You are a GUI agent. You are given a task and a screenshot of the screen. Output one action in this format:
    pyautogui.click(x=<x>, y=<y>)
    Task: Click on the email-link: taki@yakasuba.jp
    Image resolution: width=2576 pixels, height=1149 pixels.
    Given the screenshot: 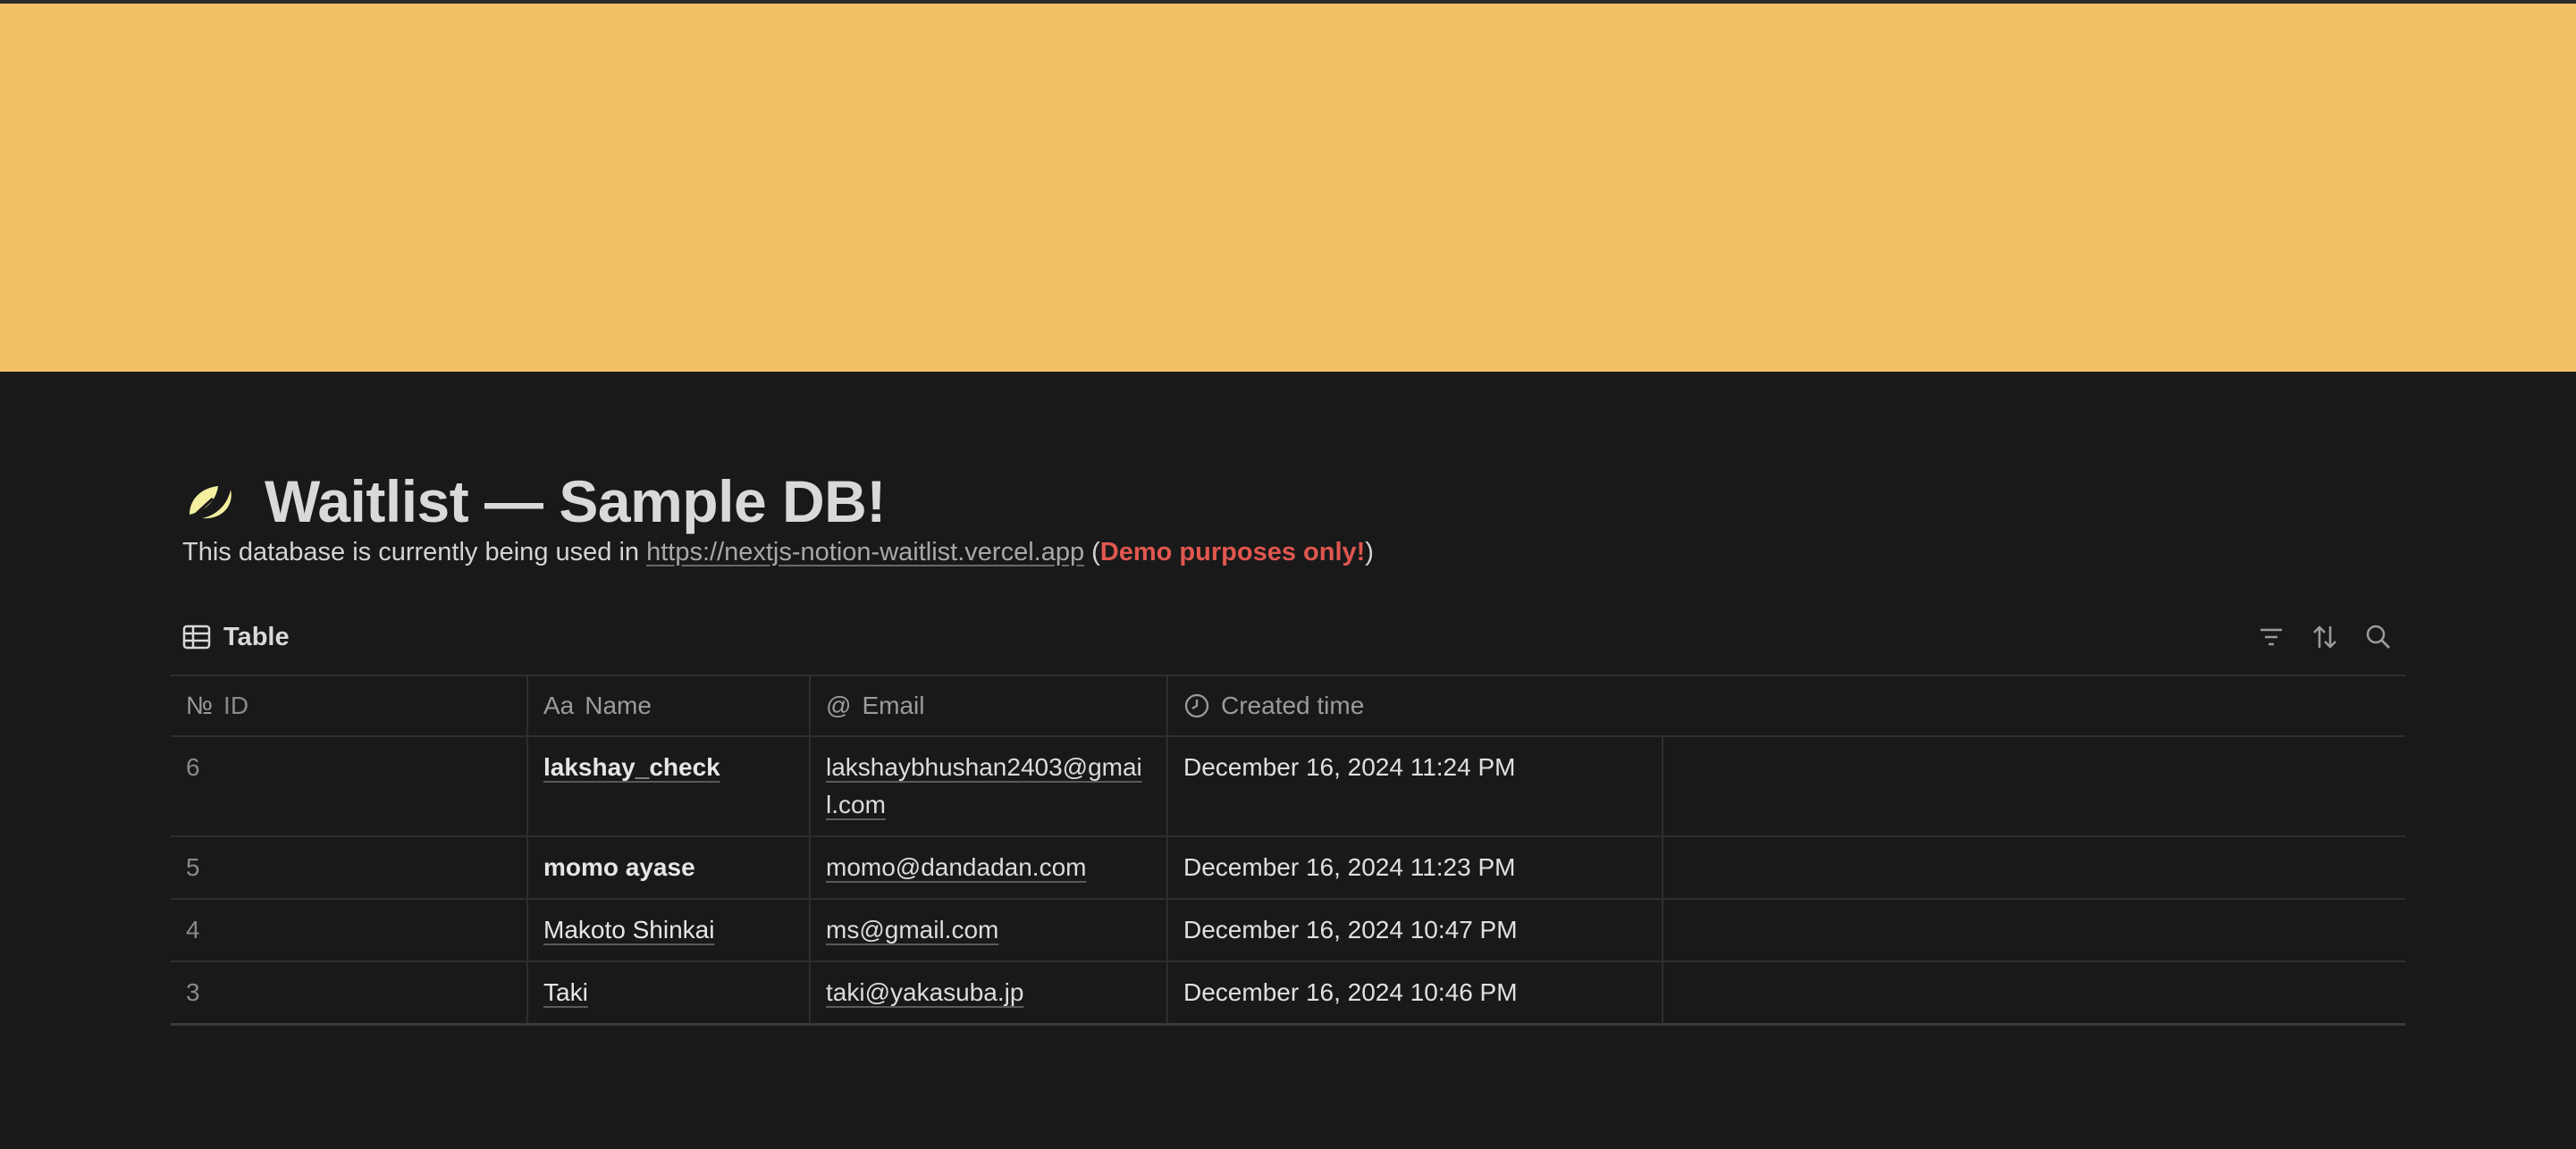 What is the action you would take?
    pyautogui.click(x=925, y=992)
    